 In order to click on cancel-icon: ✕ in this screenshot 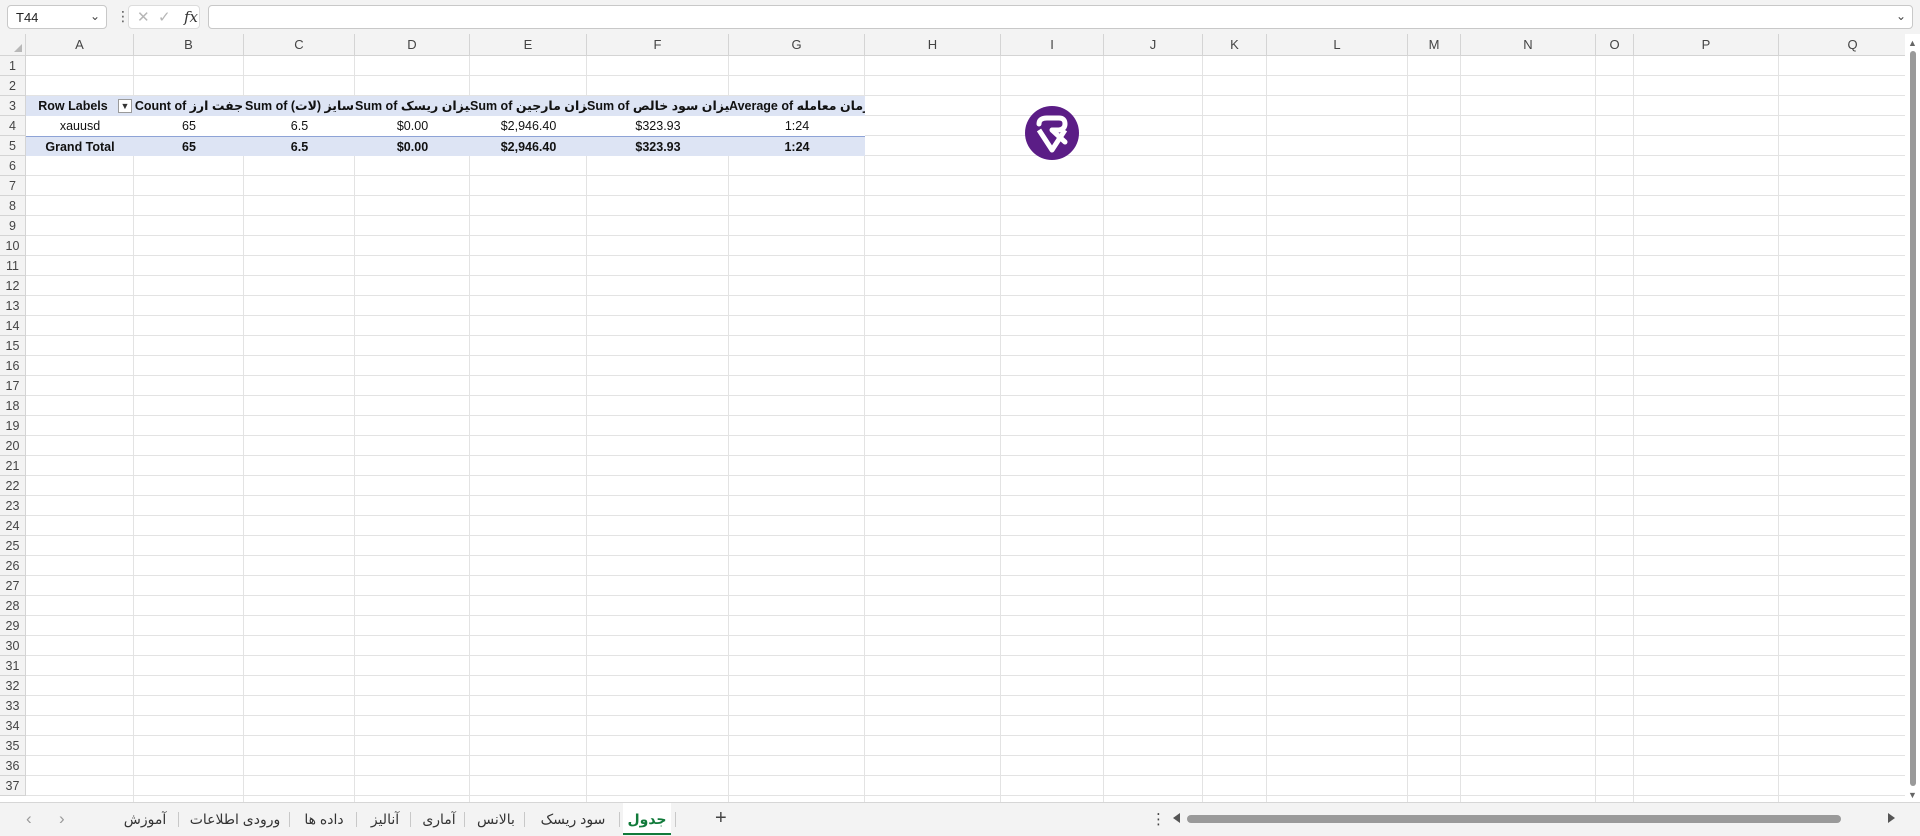, I will do `click(143, 17)`.